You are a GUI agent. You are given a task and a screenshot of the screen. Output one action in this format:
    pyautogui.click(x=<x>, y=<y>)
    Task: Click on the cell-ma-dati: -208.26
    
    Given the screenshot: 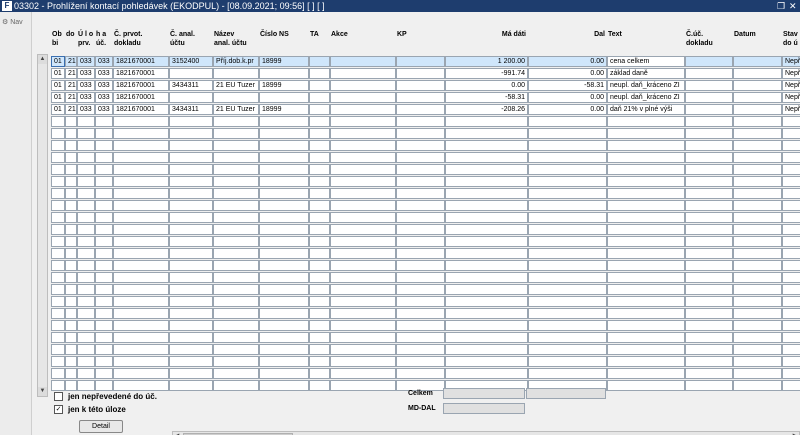 What is the action you would take?
    pyautogui.click(x=486, y=109)
    